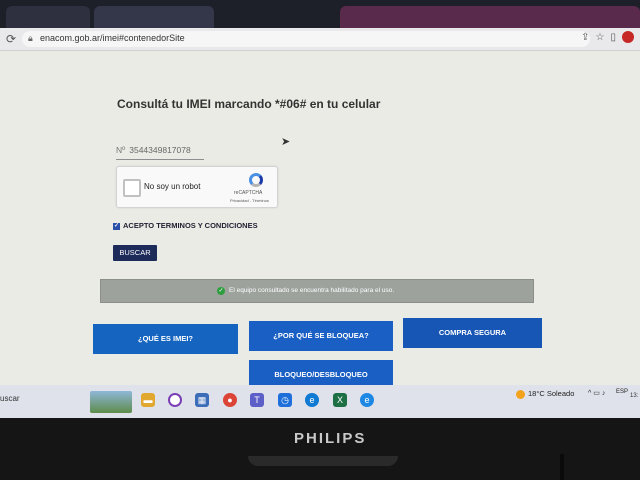 This screenshot has height=480, width=640. What do you see at coordinates (306, 39) in the screenshot?
I see `url-field: 🔒︎ enacom.gob.ar/imei#contenedorSite` at bounding box center [306, 39].